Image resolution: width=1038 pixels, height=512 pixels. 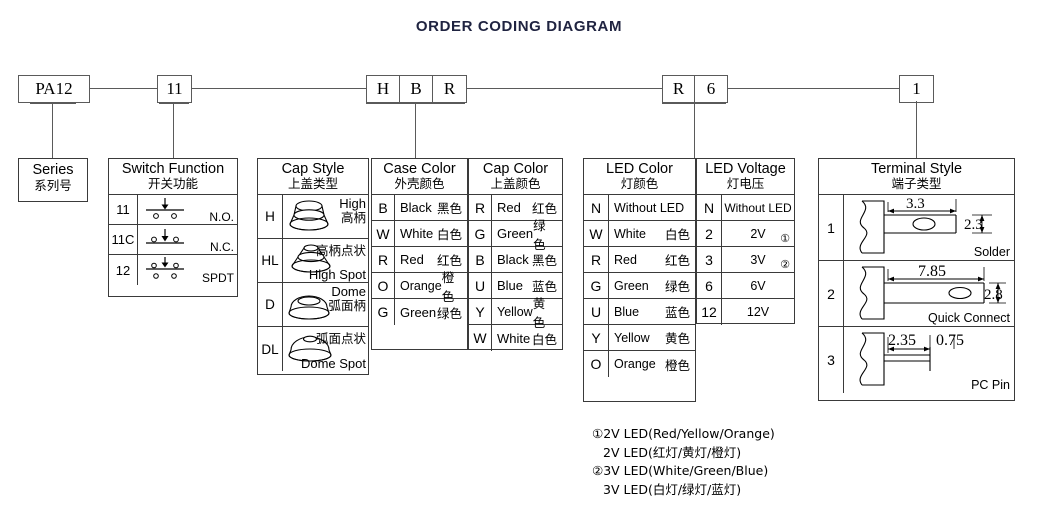 I want to click on code-box-series: PA12, so click(x=54, y=89).